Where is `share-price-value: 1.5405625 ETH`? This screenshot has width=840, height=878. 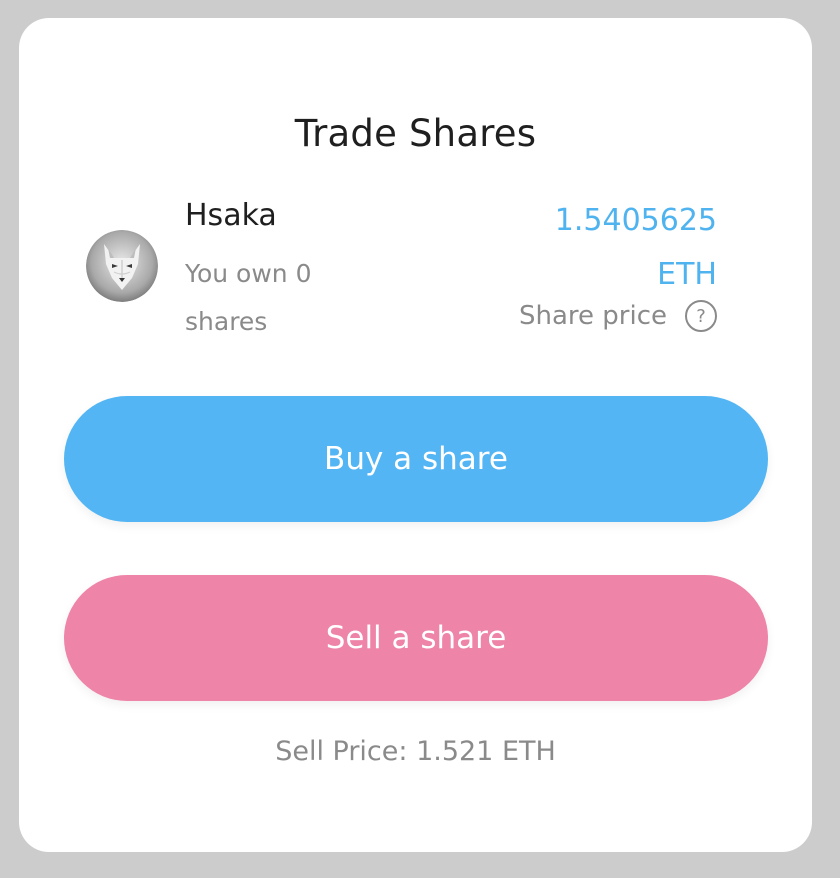
share-price-value: 1.5405625 ETH is located at coordinates (635, 247).